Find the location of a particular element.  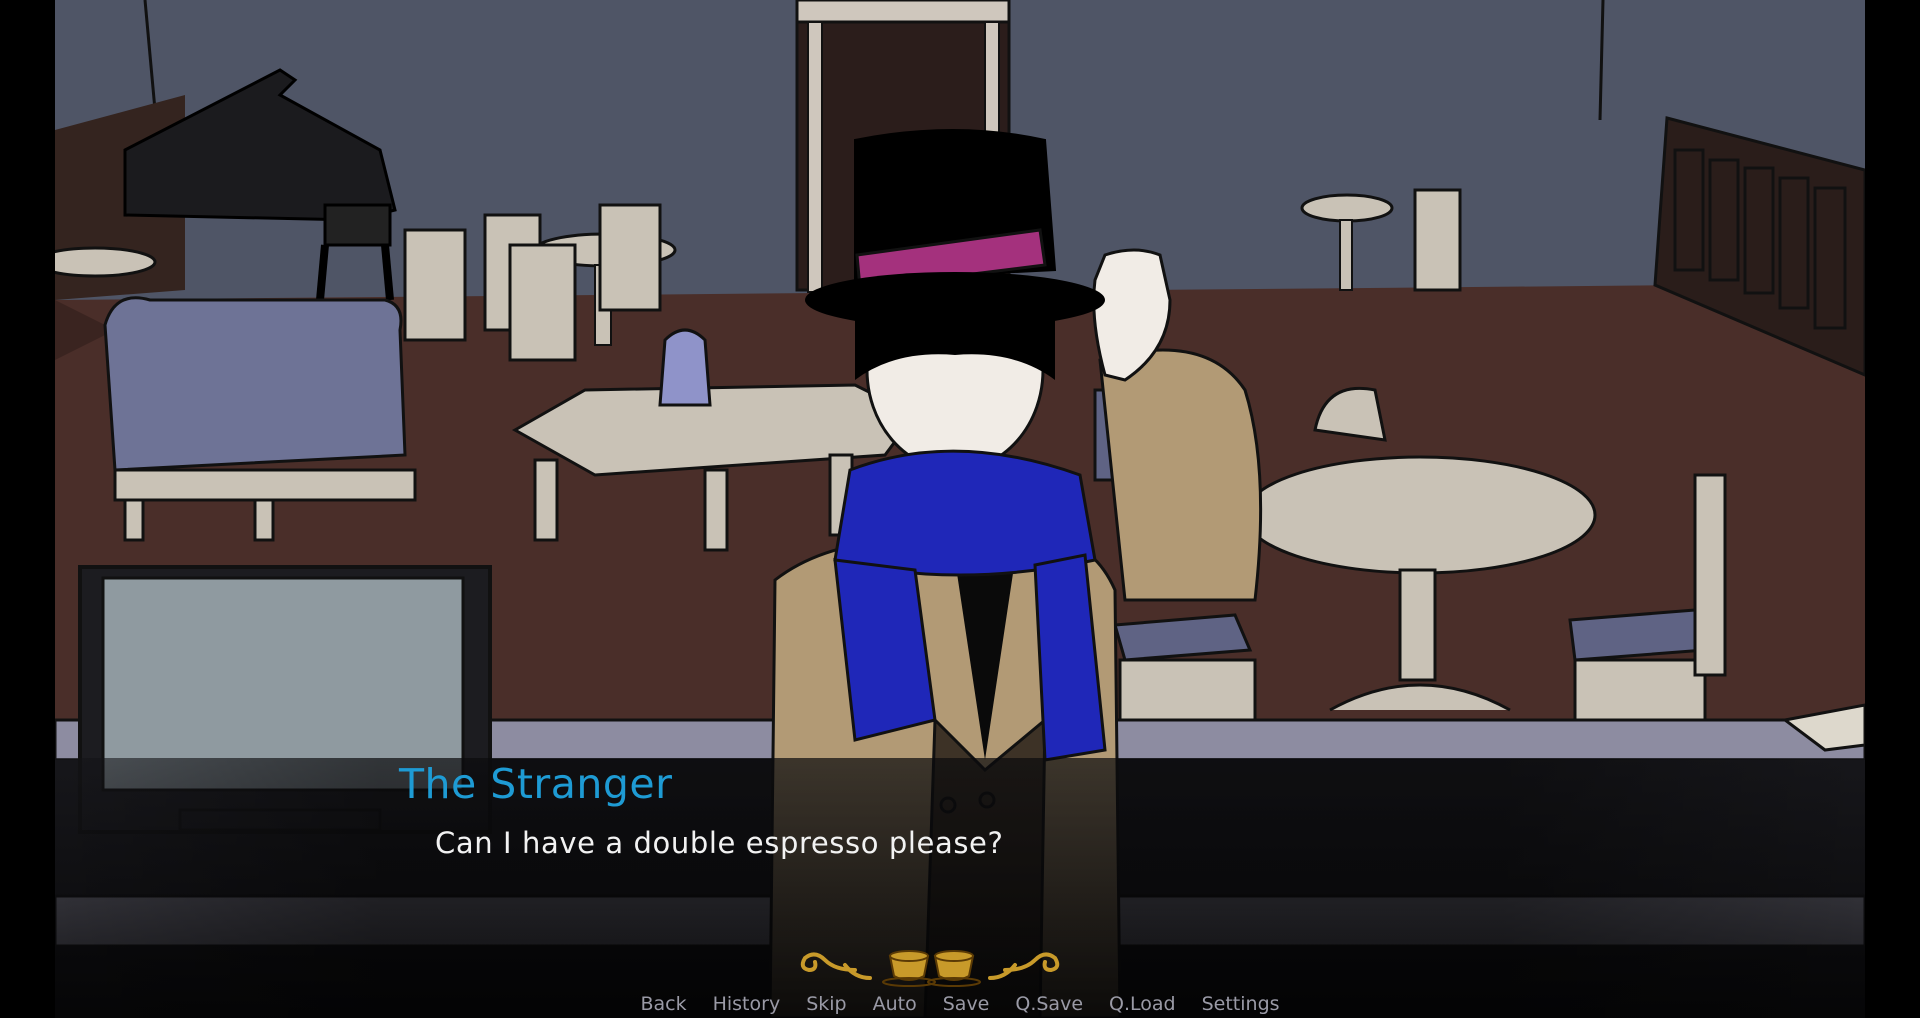

quick-menu-save-button: Save is located at coordinates (966, 1004).